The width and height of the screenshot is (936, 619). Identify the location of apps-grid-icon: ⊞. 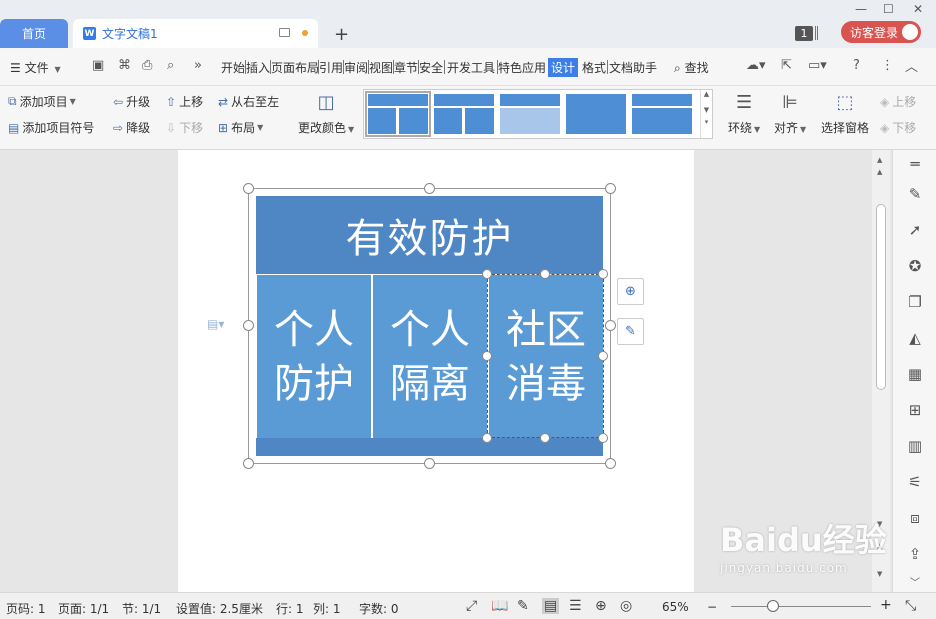
(915, 410).